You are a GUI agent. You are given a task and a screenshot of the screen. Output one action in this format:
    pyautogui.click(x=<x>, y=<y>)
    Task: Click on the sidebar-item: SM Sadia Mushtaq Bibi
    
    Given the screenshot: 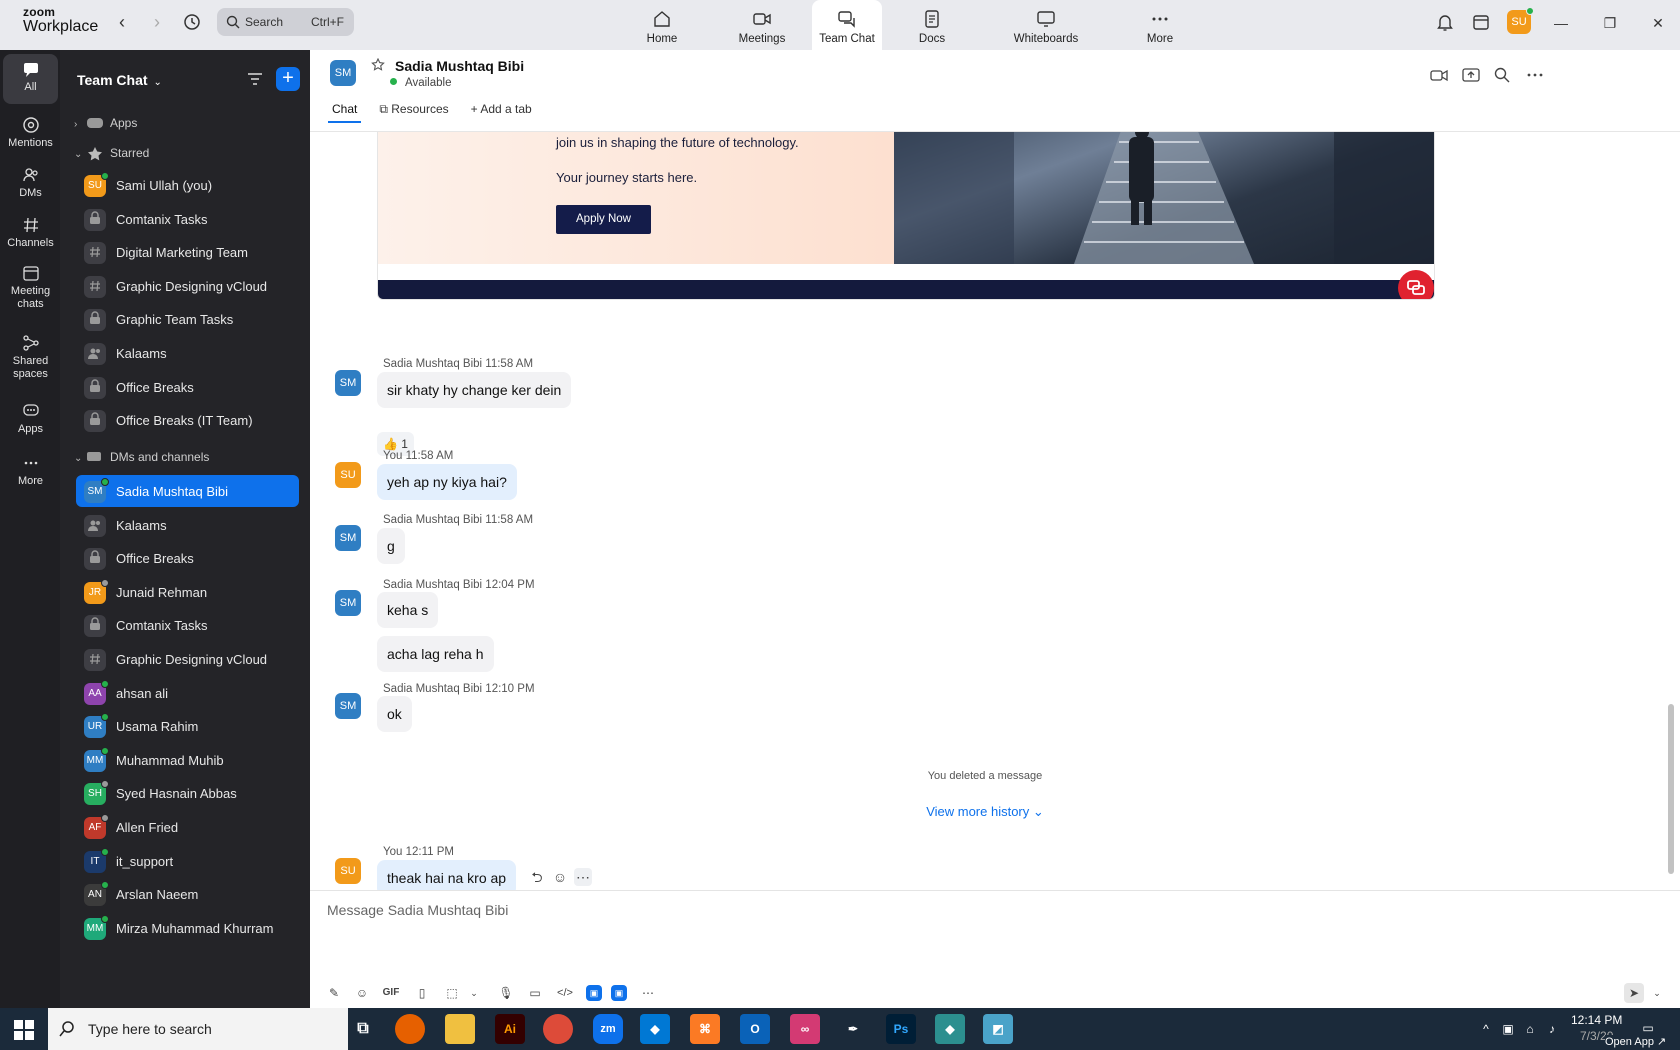 What is the action you would take?
    pyautogui.click(x=187, y=491)
    